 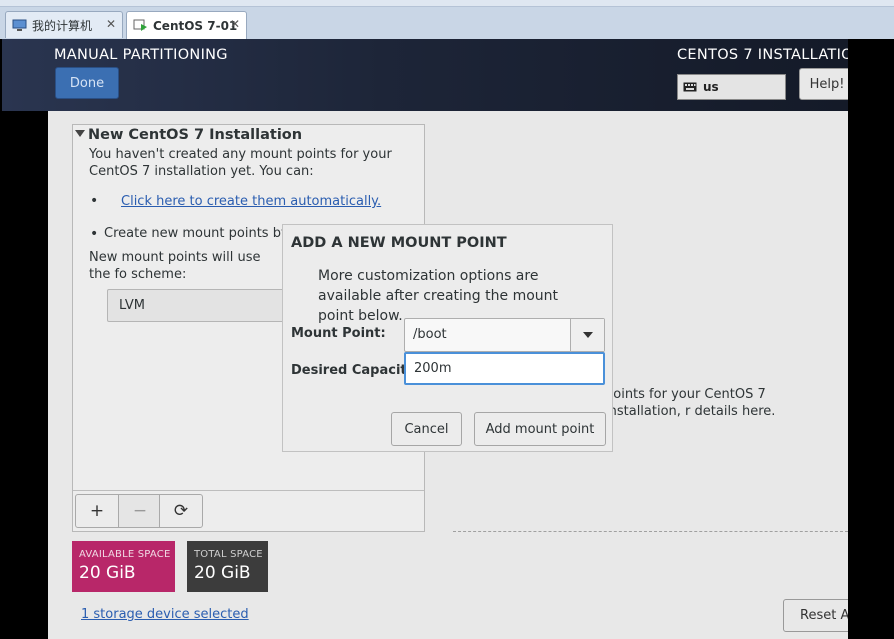 I want to click on cancel-button: Cancel, so click(x=426, y=429).